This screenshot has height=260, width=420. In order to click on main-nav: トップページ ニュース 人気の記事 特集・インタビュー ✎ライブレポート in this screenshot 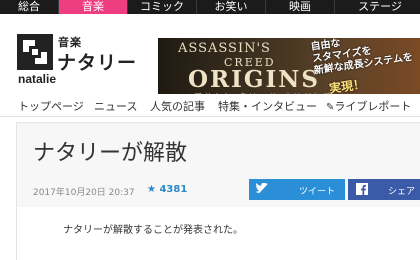, I will do `click(210, 105)`.